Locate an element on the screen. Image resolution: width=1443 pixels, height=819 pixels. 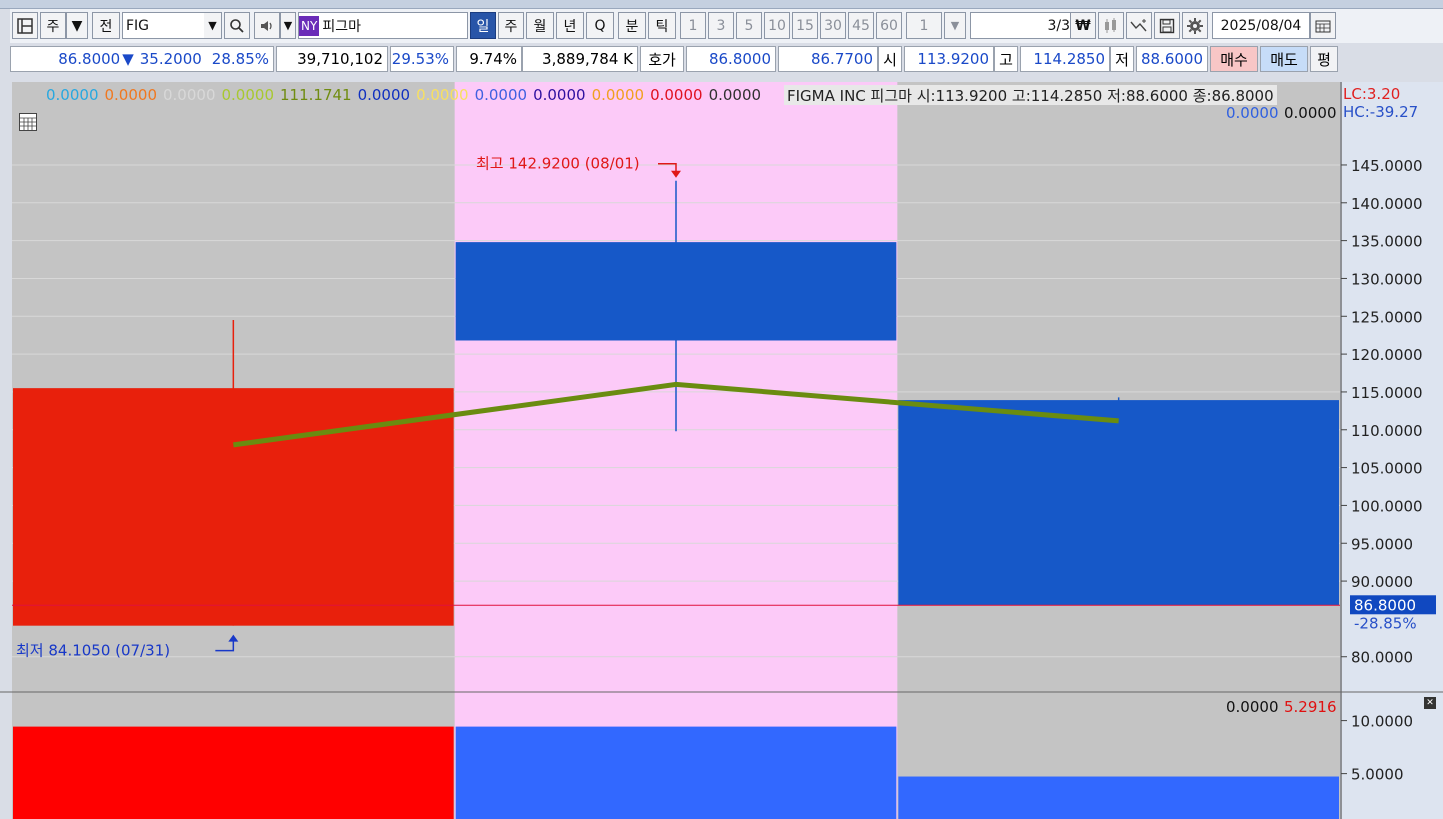
legend-value: 111.1741 is located at coordinates (316, 95).